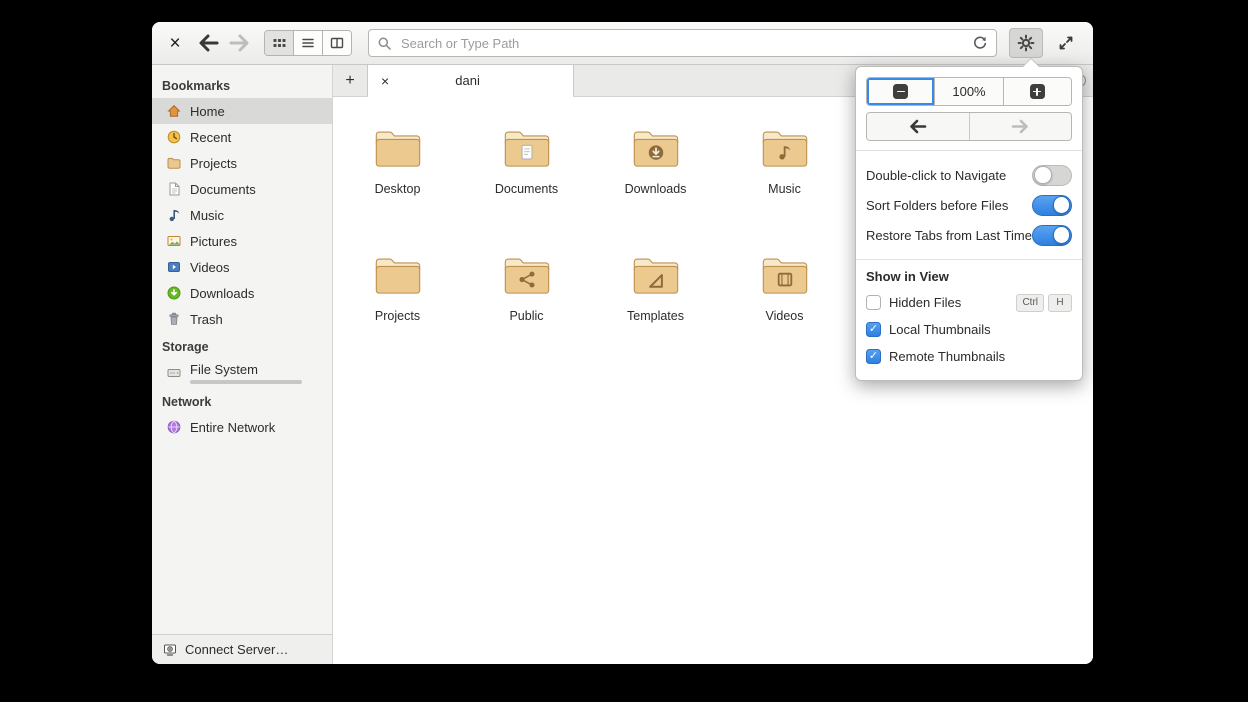 The height and width of the screenshot is (702, 1248). Describe the element at coordinates (873, 302) in the screenshot. I see `hidden-files-checkbox` at that location.